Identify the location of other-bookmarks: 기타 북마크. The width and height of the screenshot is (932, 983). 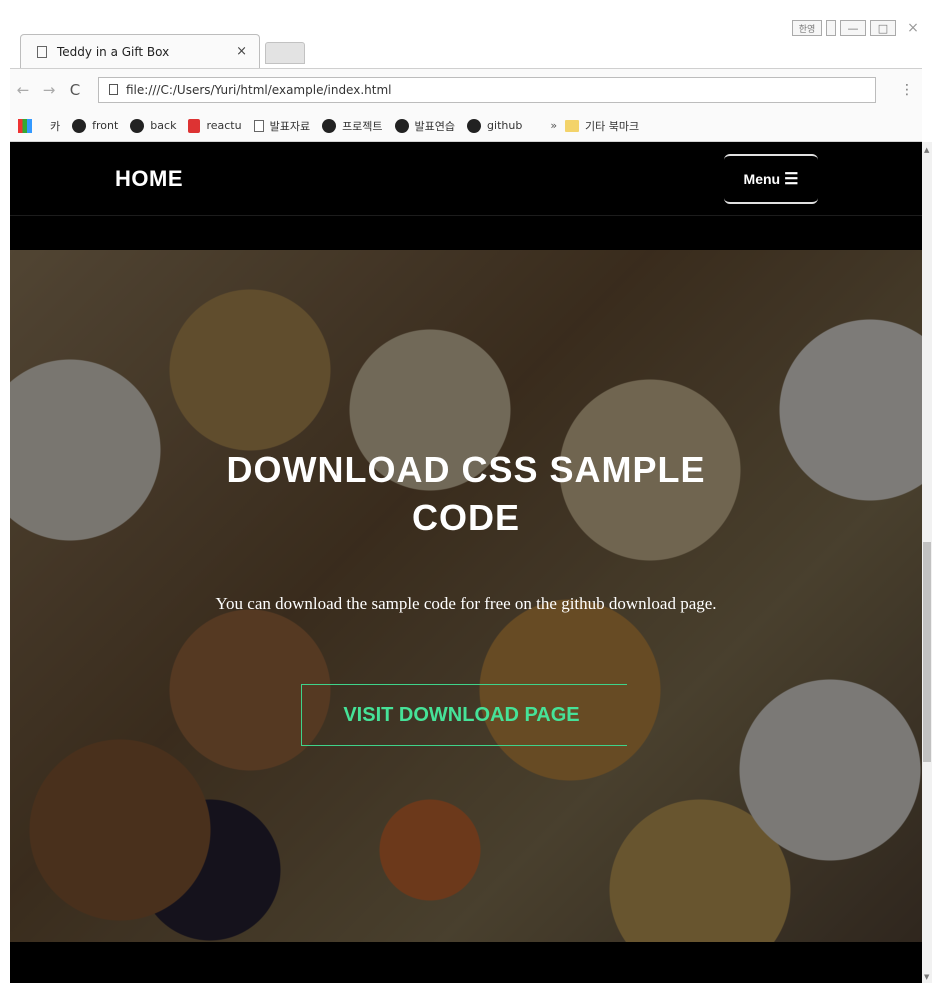
(602, 126).